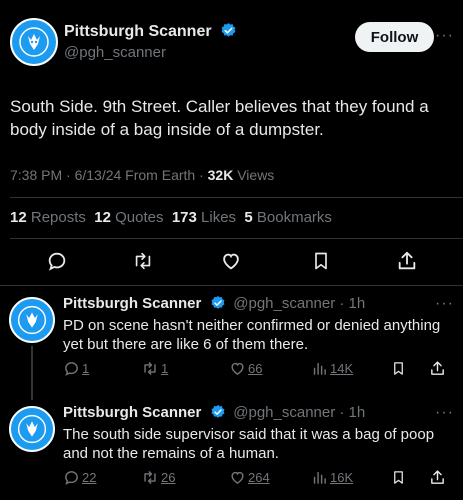 Image resolution: width=463 pixels, height=500 pixels. I want to click on reply-button: 22, so click(79, 477).